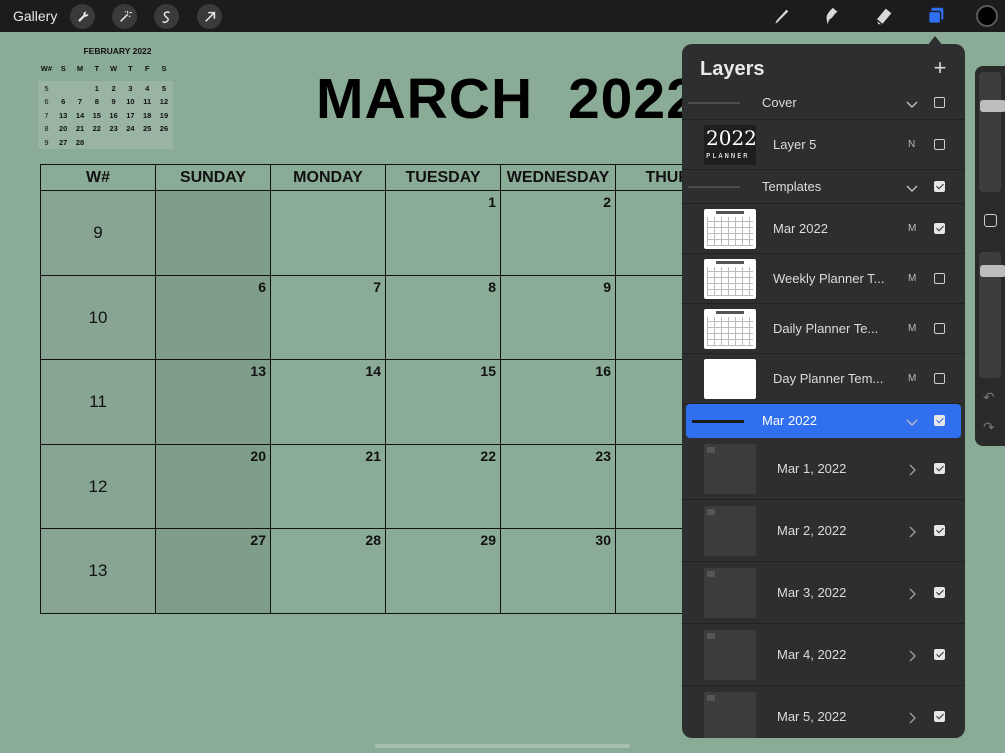  What do you see at coordinates (730, 262) in the screenshot?
I see `thumbnail-heading` at bounding box center [730, 262].